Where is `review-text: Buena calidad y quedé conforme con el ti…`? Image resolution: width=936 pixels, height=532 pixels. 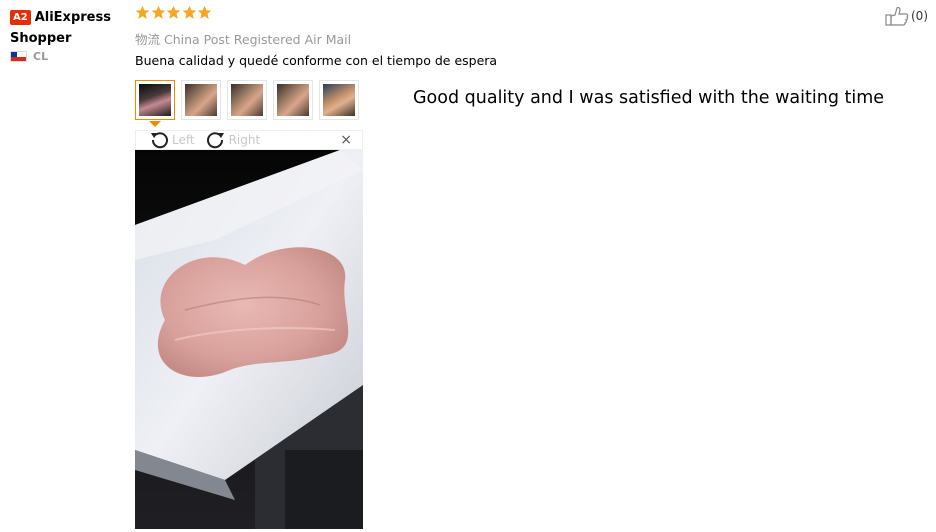 review-text: Buena calidad y quedé conforme con el ti… is located at coordinates (316, 60).